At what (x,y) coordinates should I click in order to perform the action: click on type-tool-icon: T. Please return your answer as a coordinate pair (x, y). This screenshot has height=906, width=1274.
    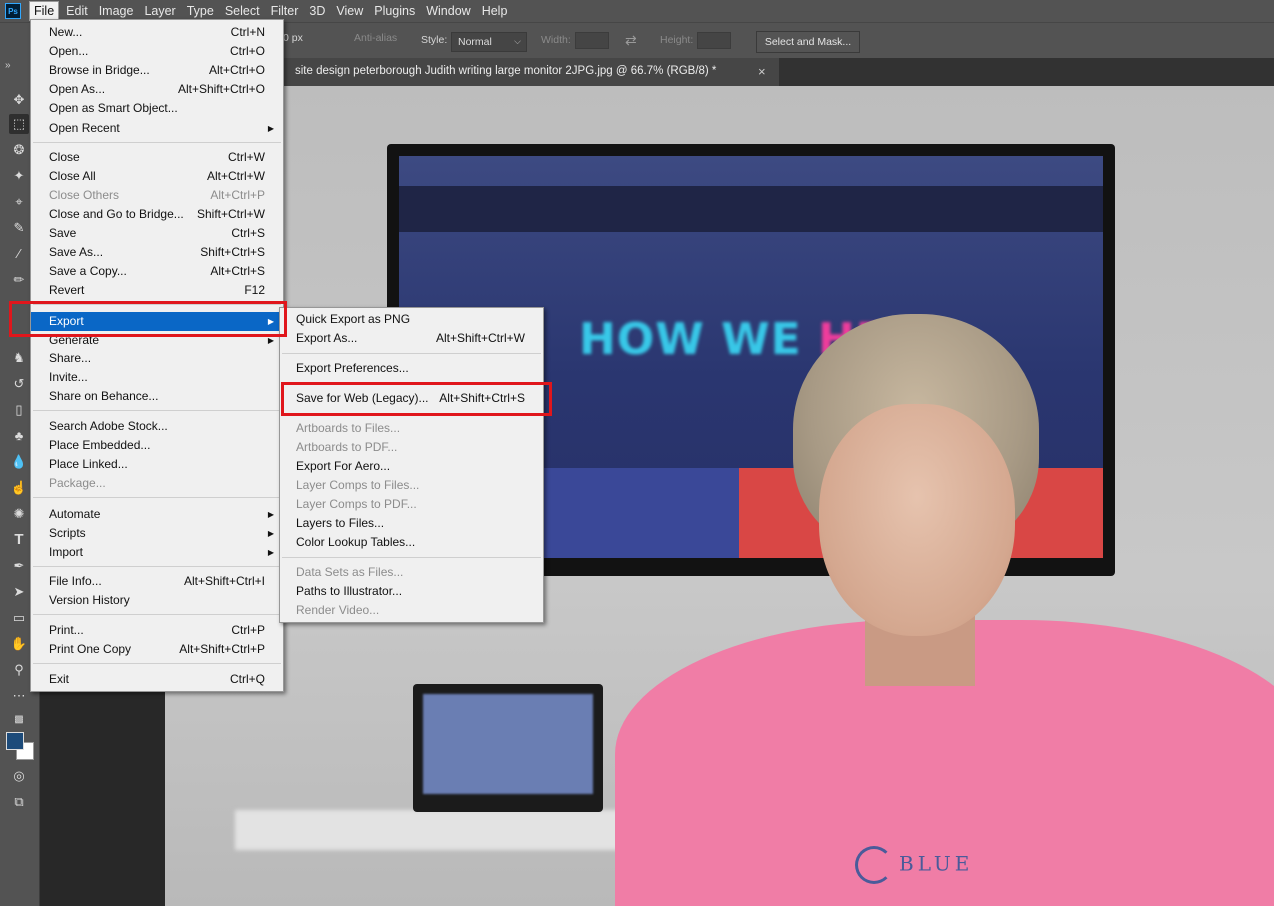
    Looking at the image, I should click on (19, 540).